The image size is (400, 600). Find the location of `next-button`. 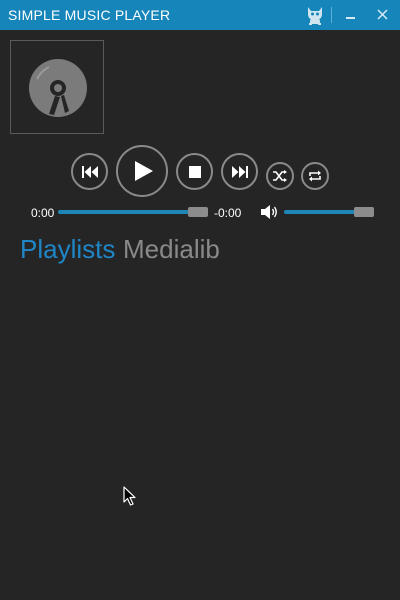

next-button is located at coordinates (239, 171).